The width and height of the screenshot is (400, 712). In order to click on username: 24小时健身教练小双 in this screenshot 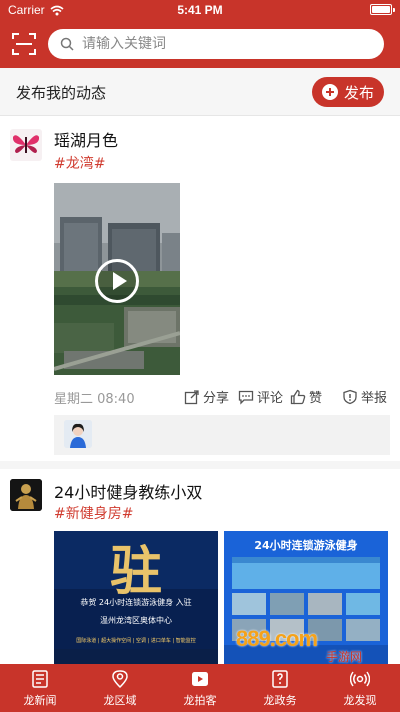, I will do `click(128, 491)`.